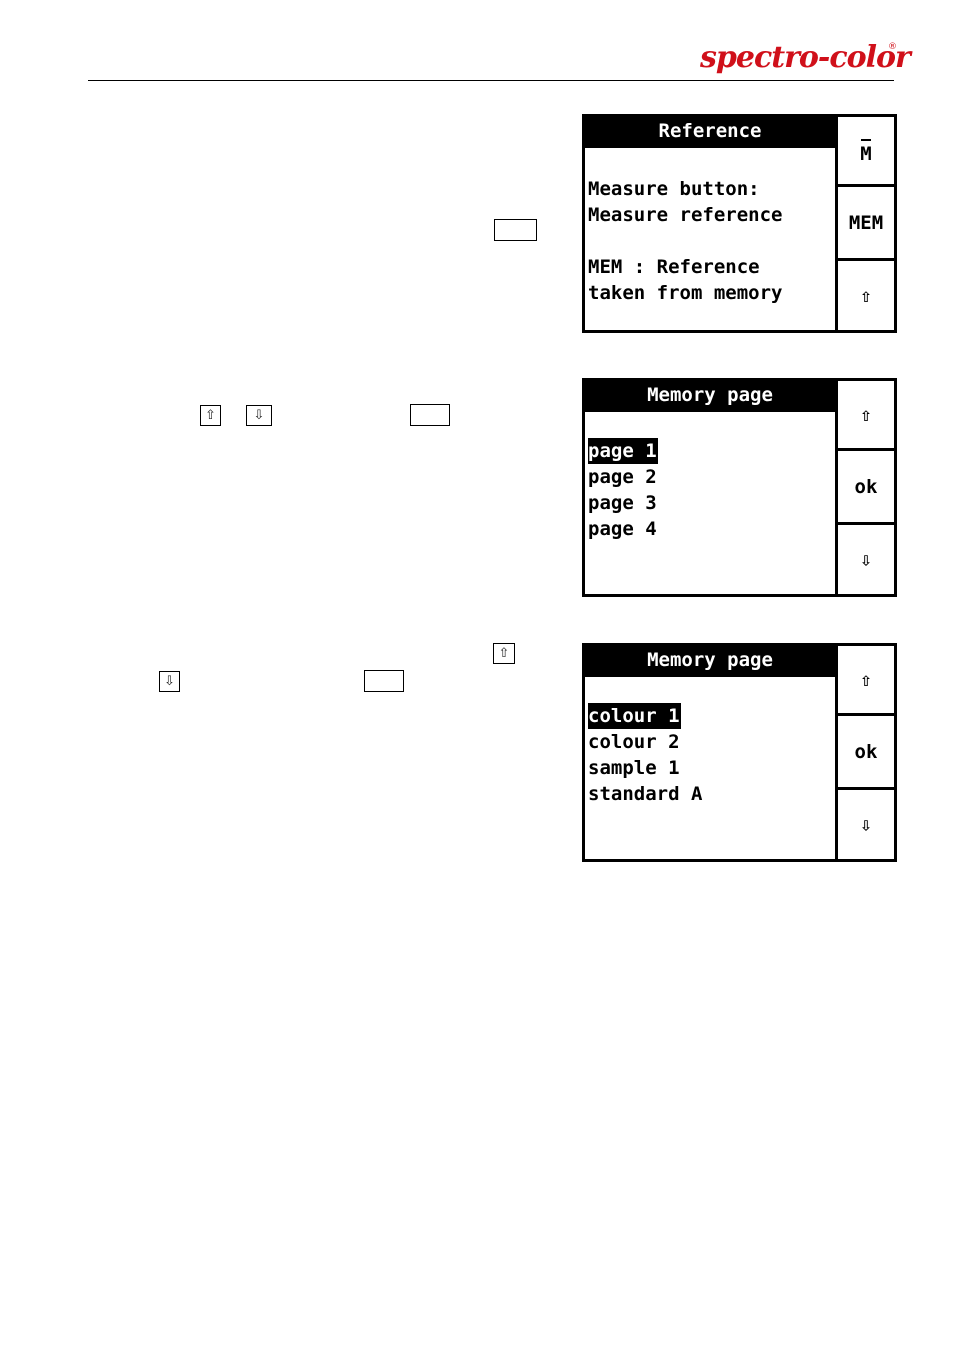 The width and height of the screenshot is (954, 1350). What do you see at coordinates (685, 293) in the screenshot?
I see `lcd-line: taken from memory` at bounding box center [685, 293].